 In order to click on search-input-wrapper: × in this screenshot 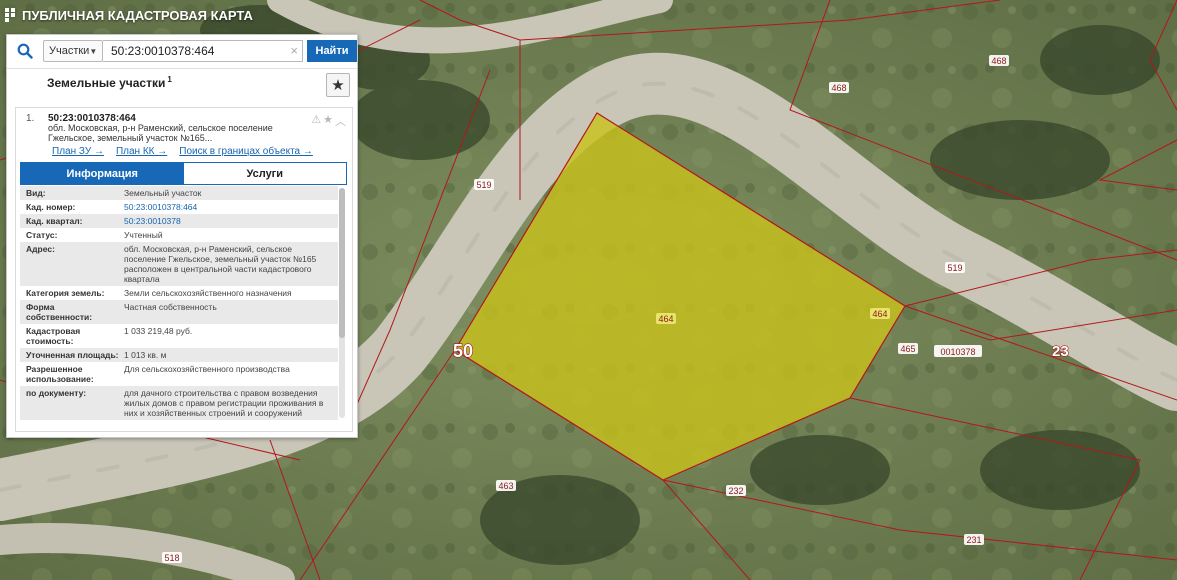, I will do `click(203, 51)`.